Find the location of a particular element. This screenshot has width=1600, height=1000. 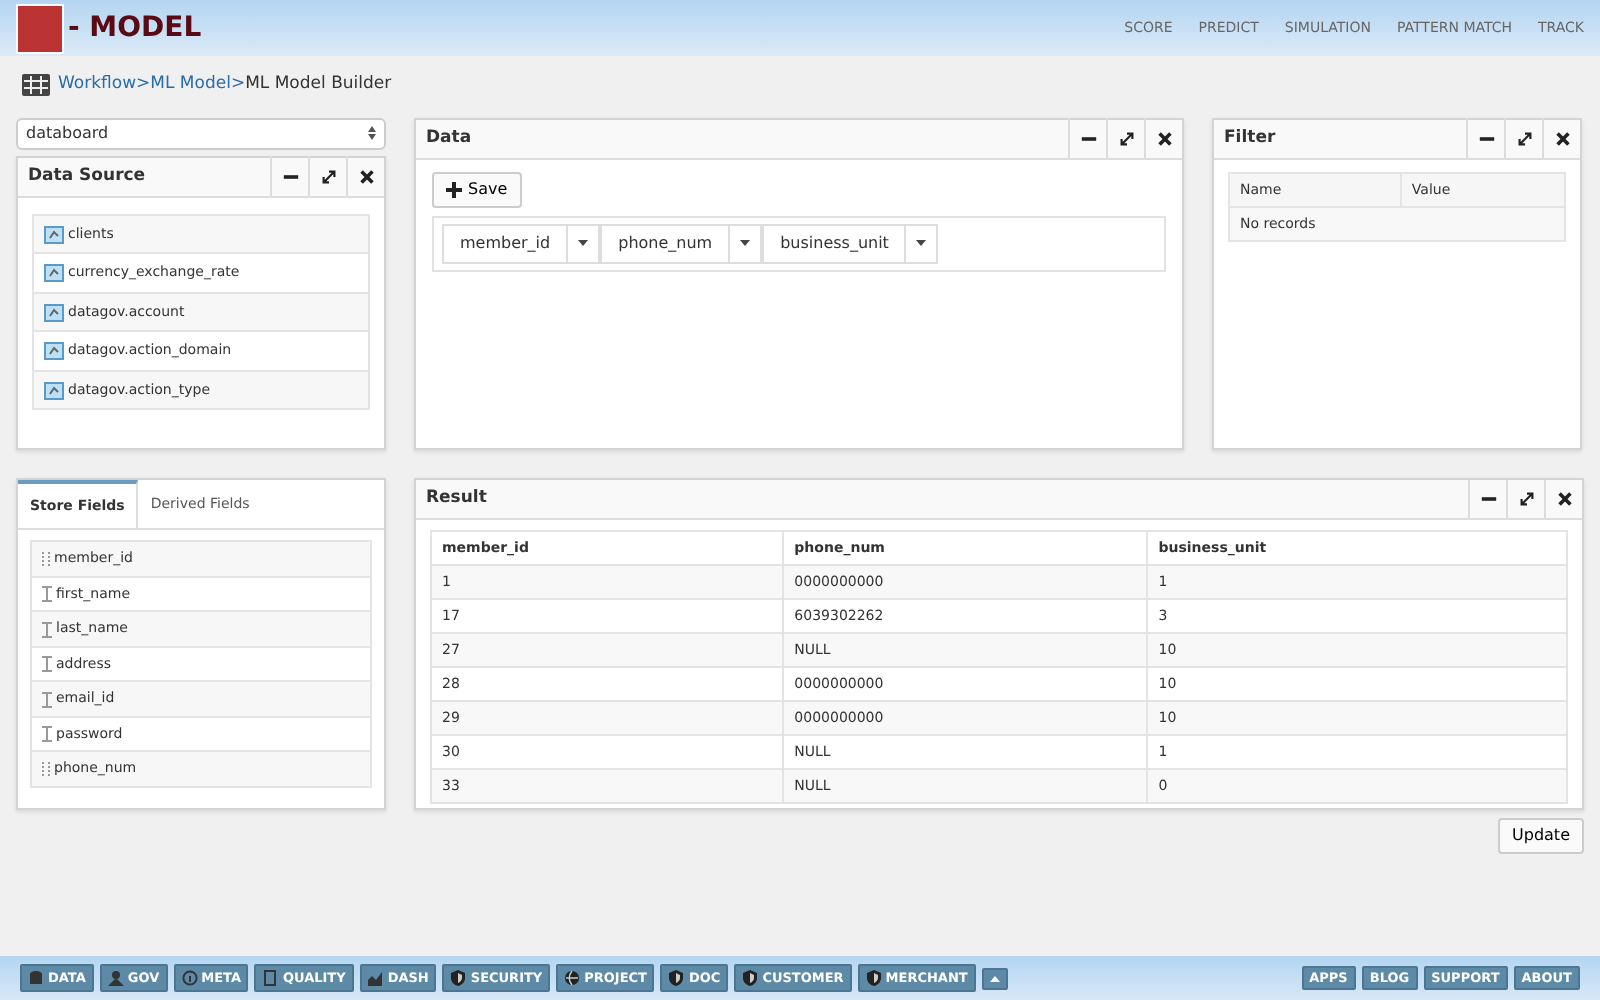

sort-arrows-icon is located at coordinates (372, 133).